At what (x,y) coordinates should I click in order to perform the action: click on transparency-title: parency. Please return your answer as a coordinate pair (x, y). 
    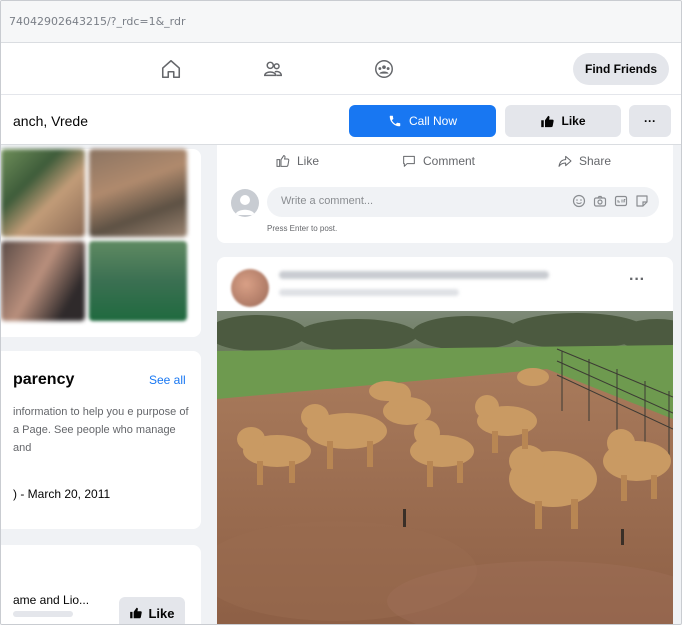
    Looking at the image, I should click on (44, 379).